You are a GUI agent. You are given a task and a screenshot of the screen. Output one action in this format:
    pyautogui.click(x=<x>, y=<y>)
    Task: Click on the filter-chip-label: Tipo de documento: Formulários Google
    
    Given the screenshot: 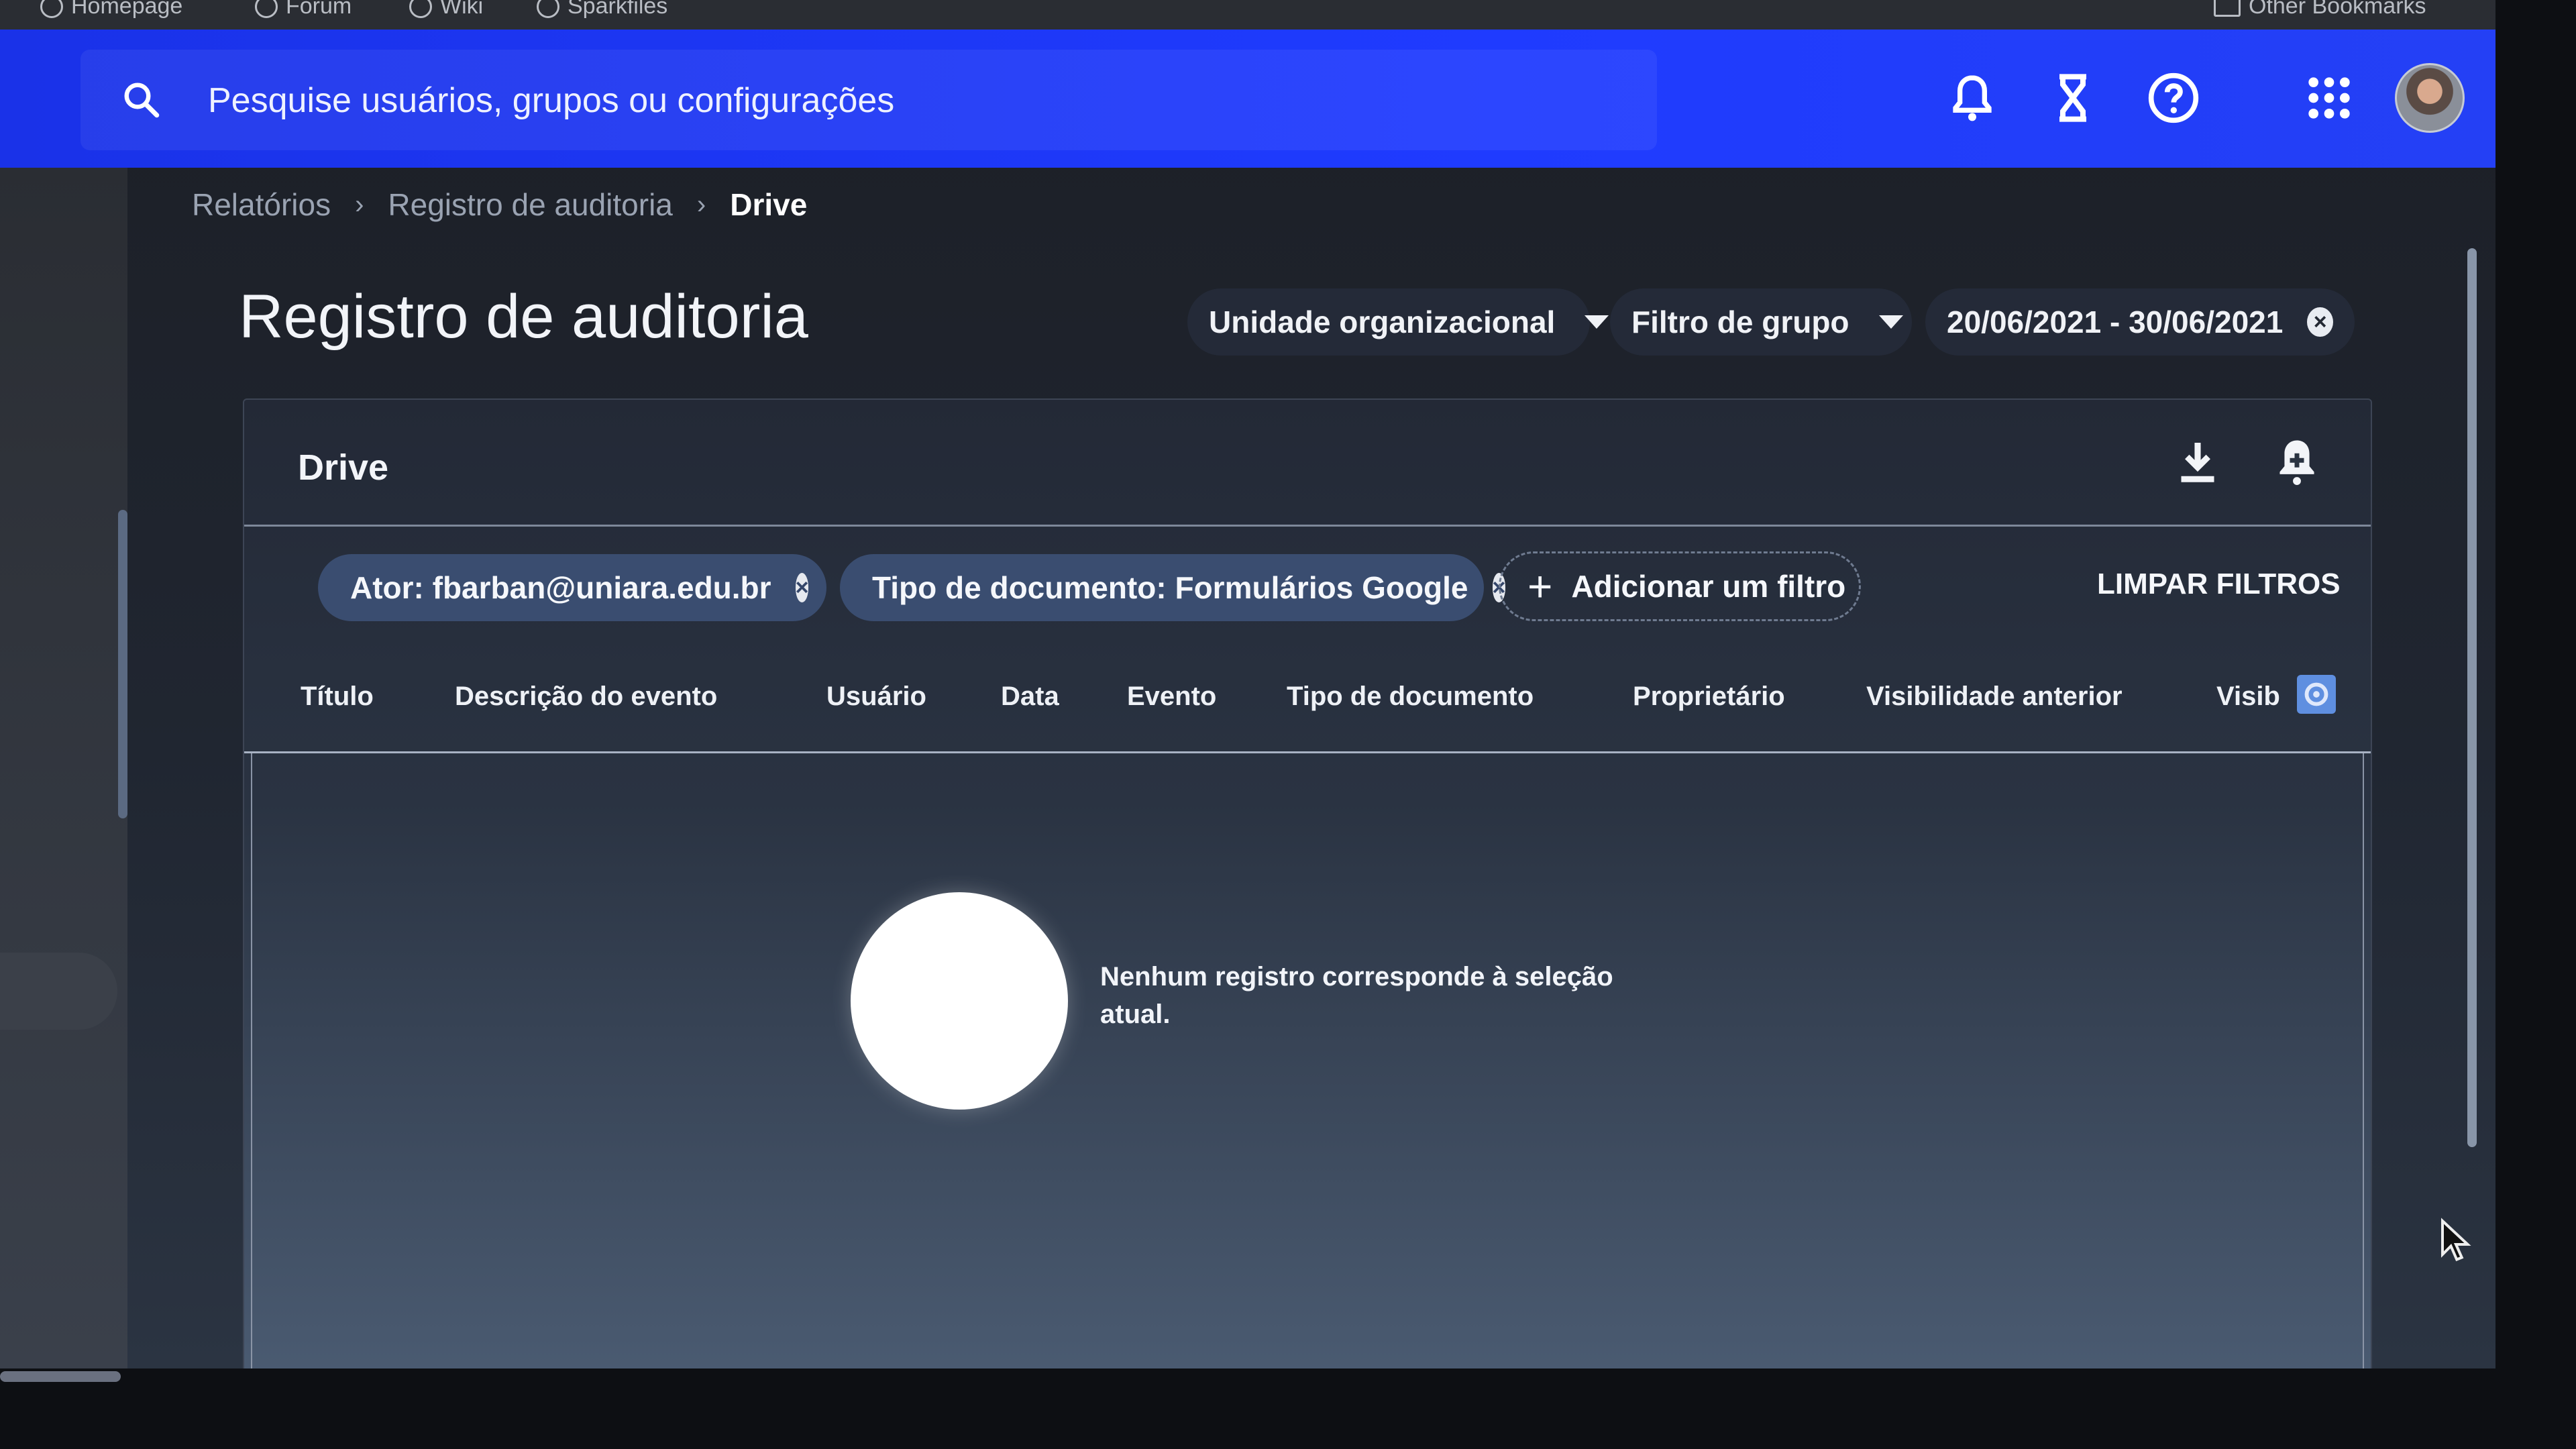 What is the action you would take?
    pyautogui.click(x=1170, y=587)
    